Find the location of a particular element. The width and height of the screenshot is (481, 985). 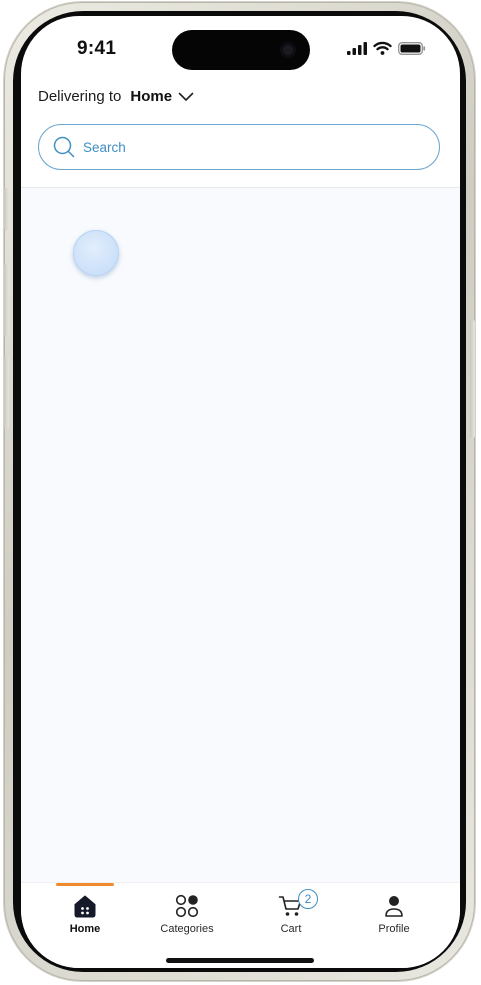

tab-profile-label: Profile is located at coordinates (394, 929).